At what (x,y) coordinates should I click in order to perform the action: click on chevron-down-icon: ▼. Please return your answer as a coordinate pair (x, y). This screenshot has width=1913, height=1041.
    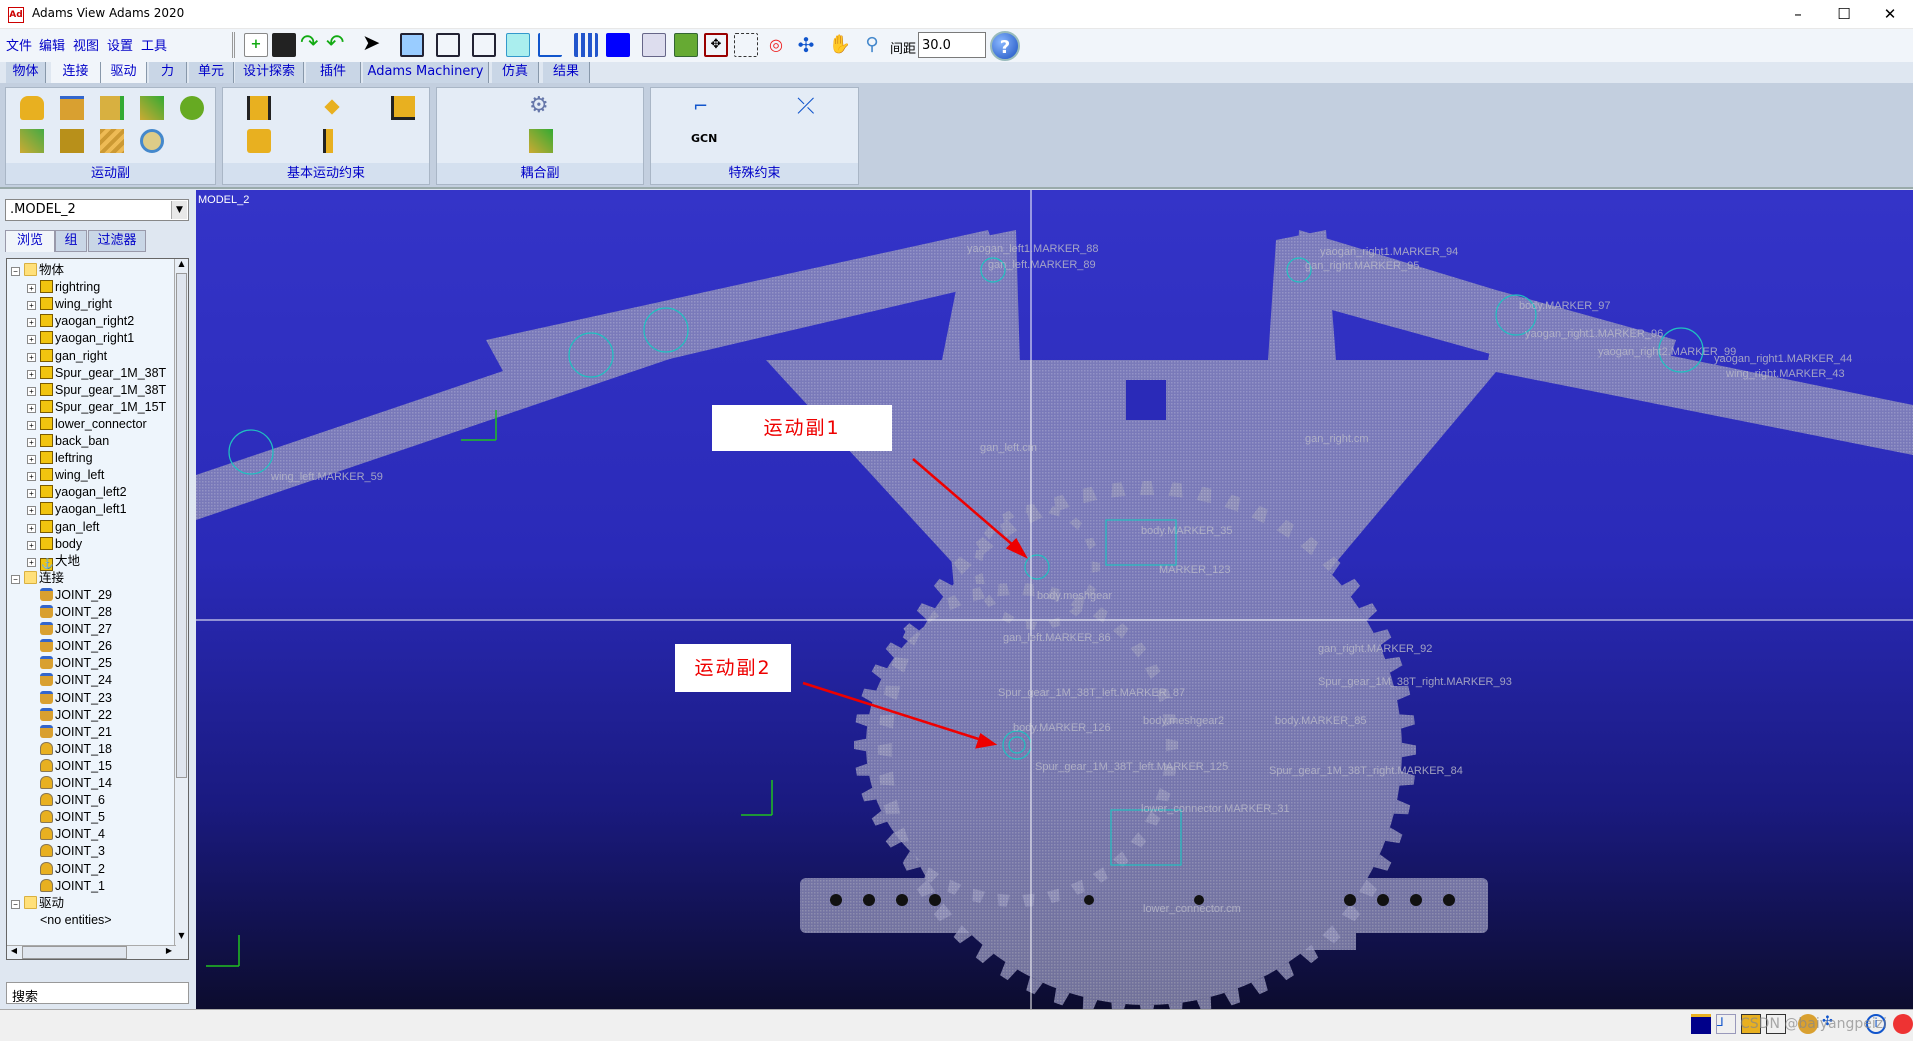
    Looking at the image, I should click on (179, 210).